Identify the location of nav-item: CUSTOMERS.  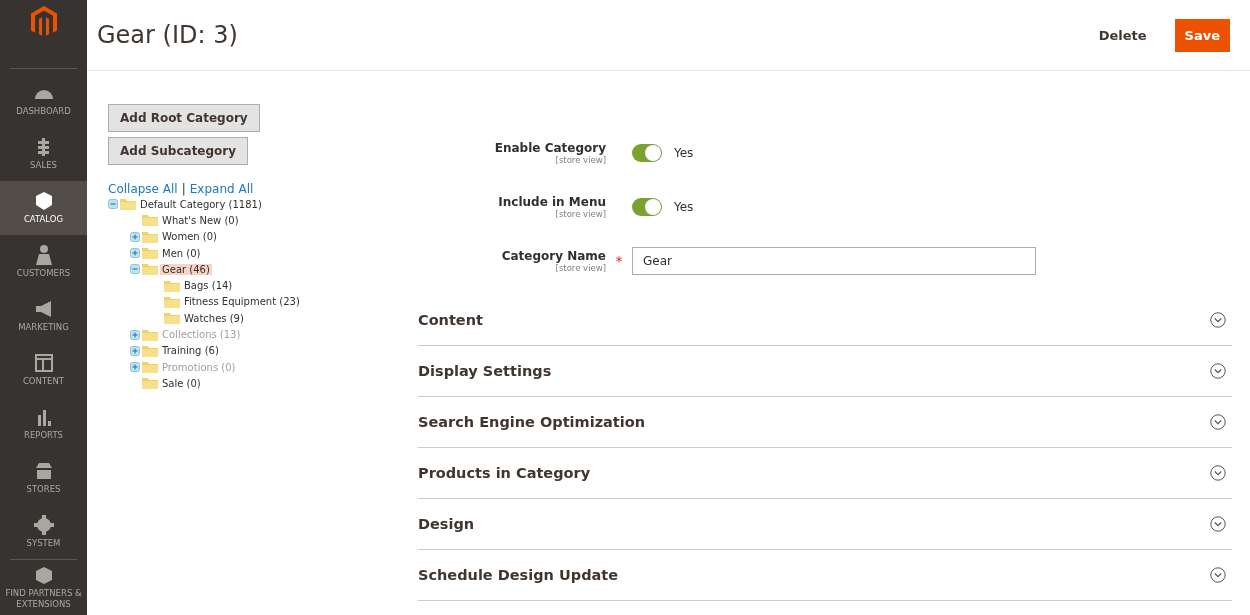
(43, 262).